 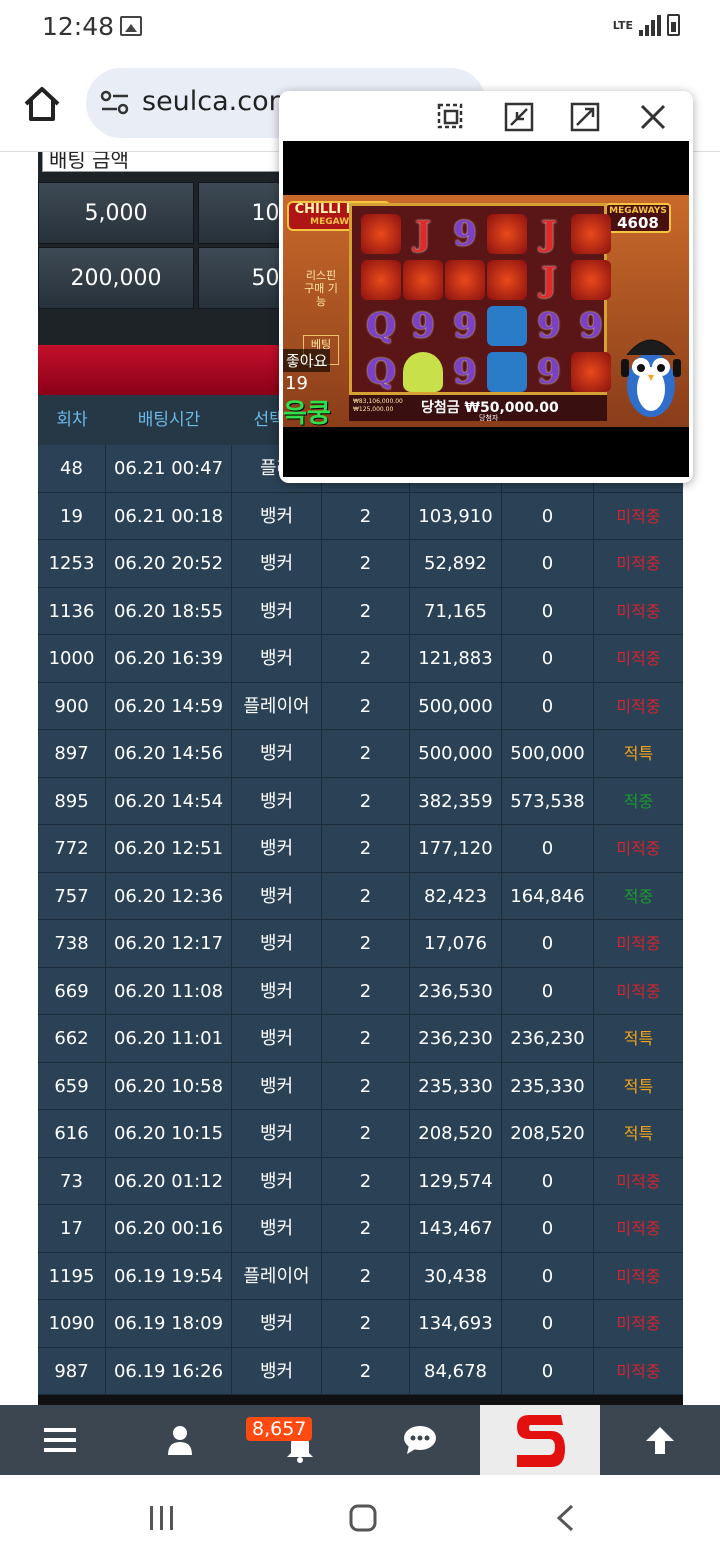 I want to click on cell-round: 48, so click(x=72, y=468).